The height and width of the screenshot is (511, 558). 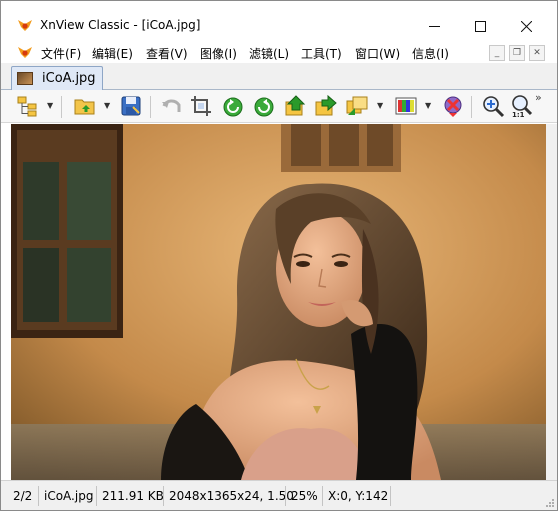 What do you see at coordinates (377, 53) in the screenshot?
I see `menu-window: 窗口(W)` at bounding box center [377, 53].